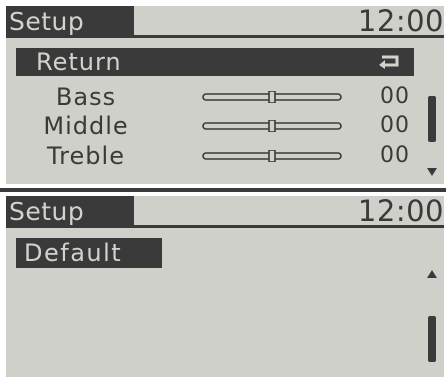  I want to click on treble-label: Treble, so click(86, 156).